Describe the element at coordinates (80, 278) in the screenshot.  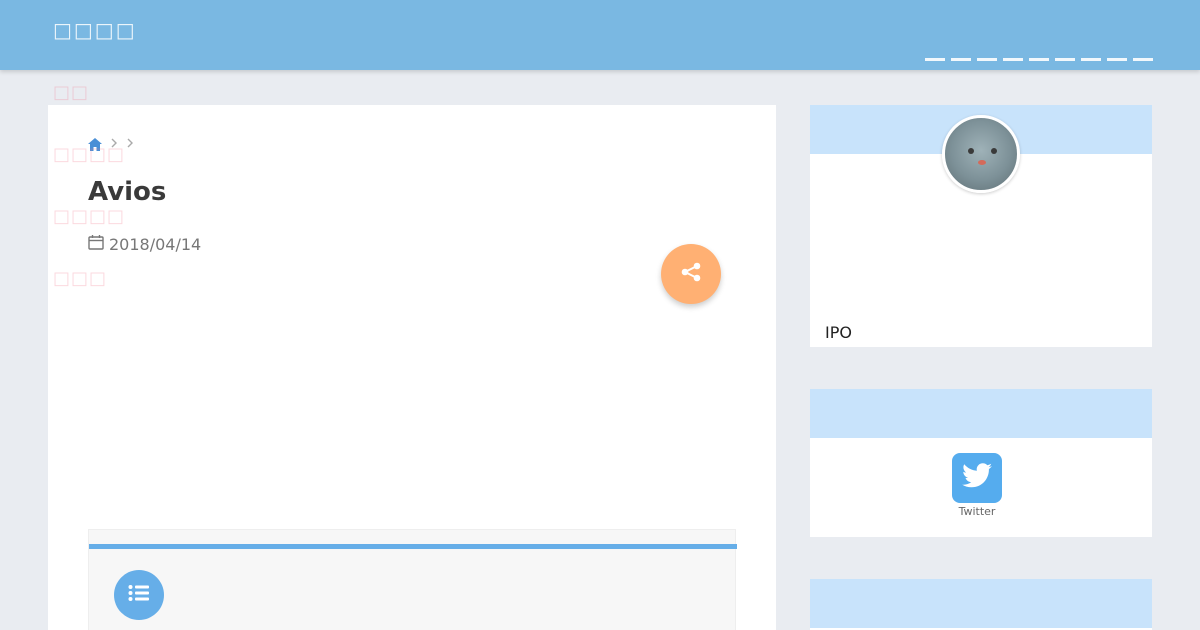
I see `ghost-label: □□□` at that location.